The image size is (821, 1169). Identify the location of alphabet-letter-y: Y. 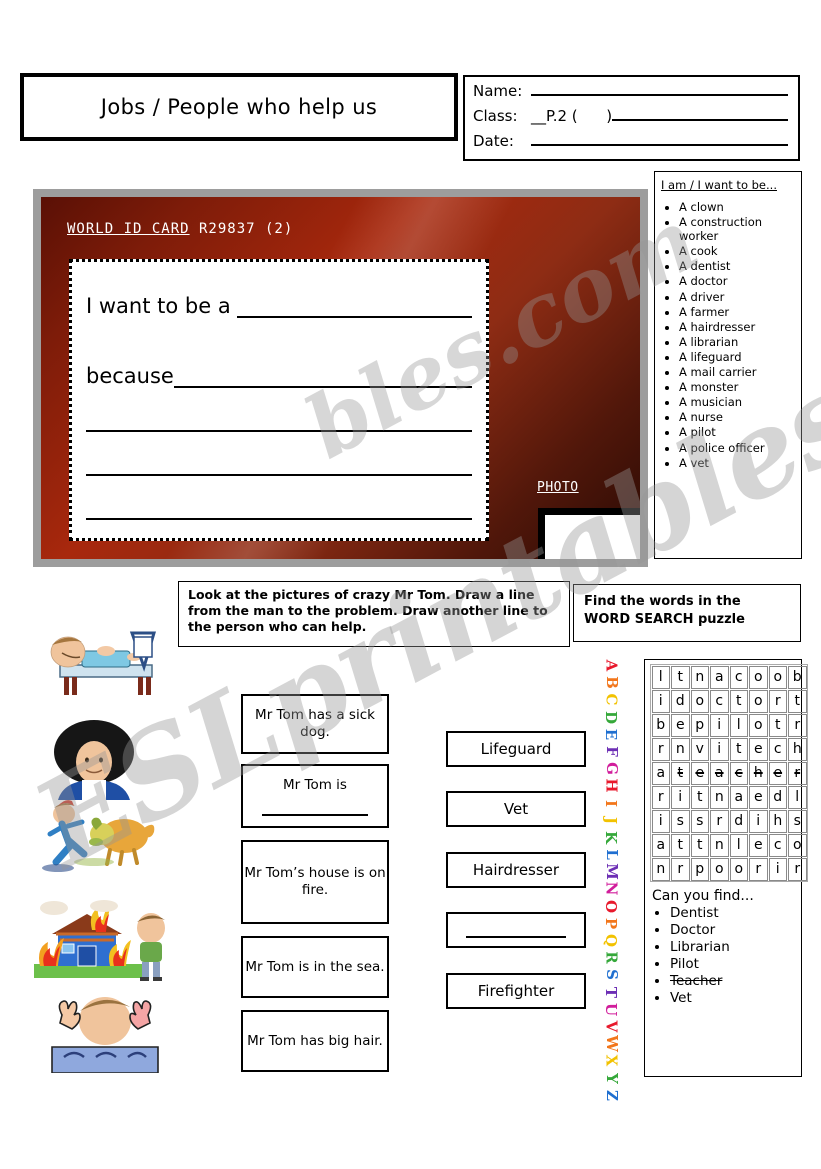
(611, 1078).